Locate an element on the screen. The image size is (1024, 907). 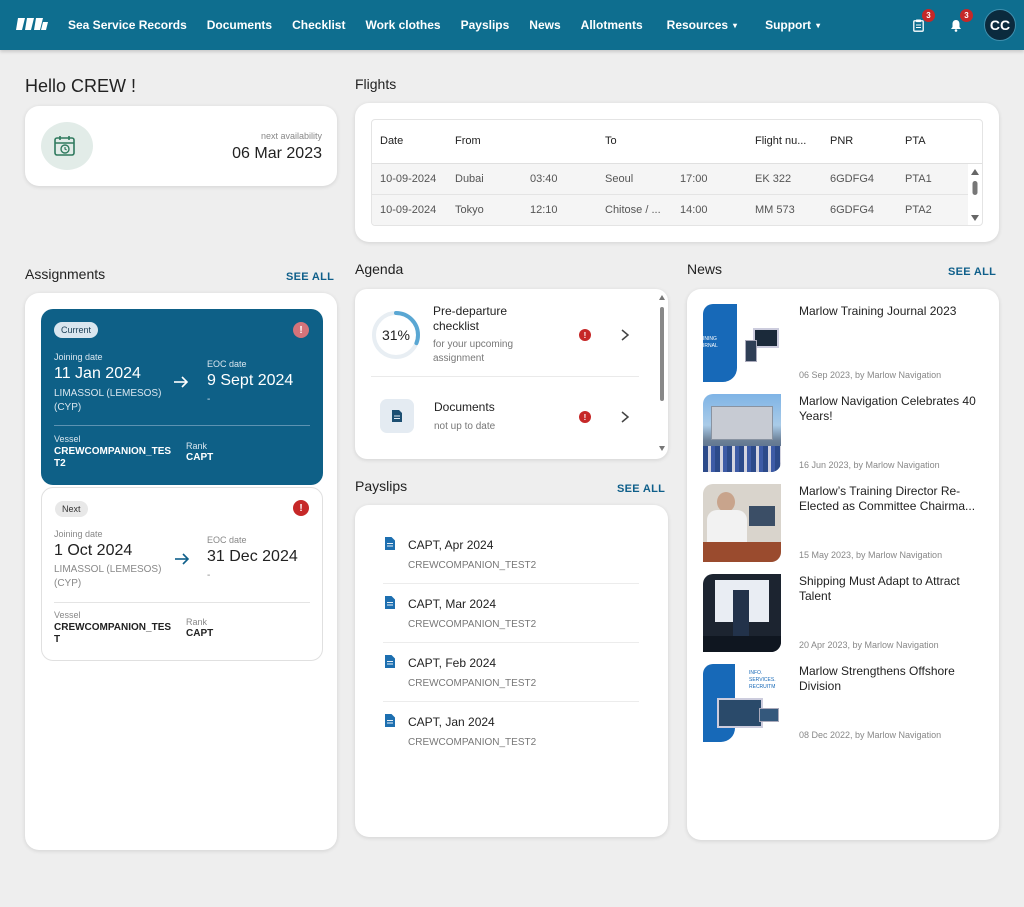
user-avatar: CC is located at coordinates (1000, 25).